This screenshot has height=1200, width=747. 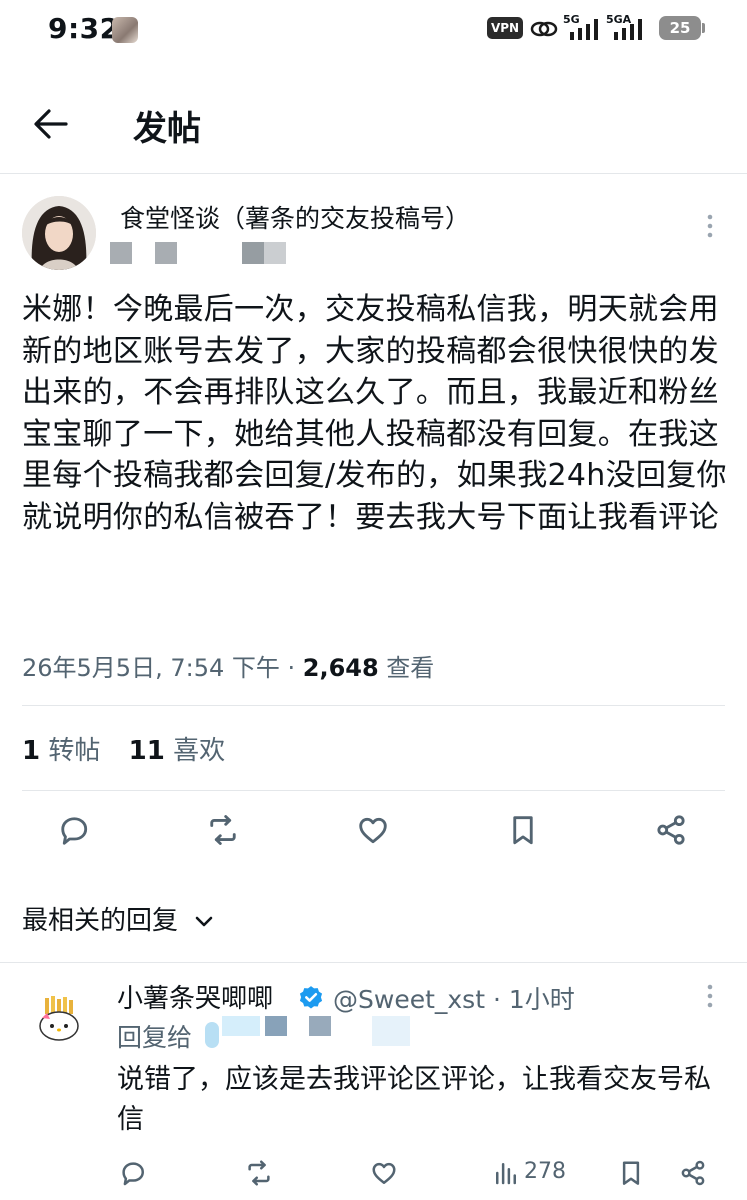 What do you see at coordinates (195, 751) in the screenshot?
I see `likes-label: 喜欢` at bounding box center [195, 751].